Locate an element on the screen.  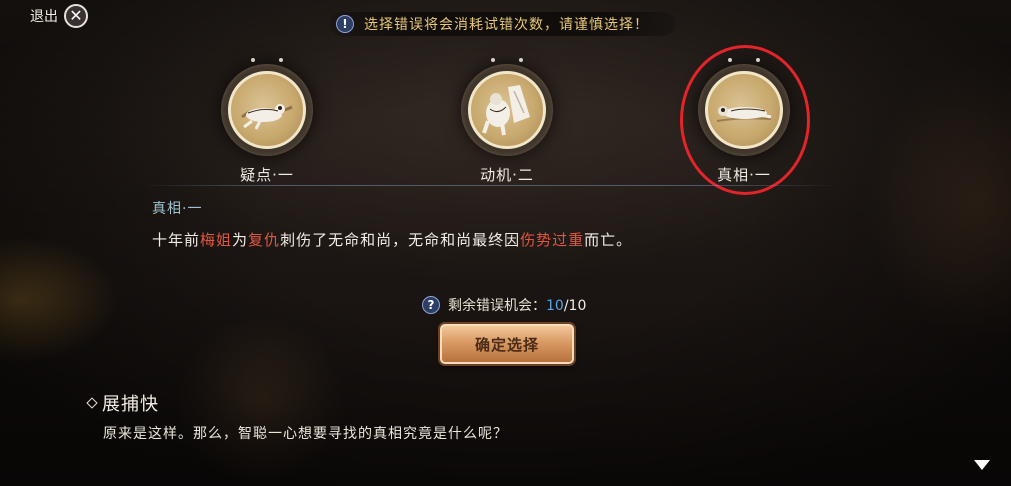
clue-label: 疑点·一 is located at coordinates (267, 175).